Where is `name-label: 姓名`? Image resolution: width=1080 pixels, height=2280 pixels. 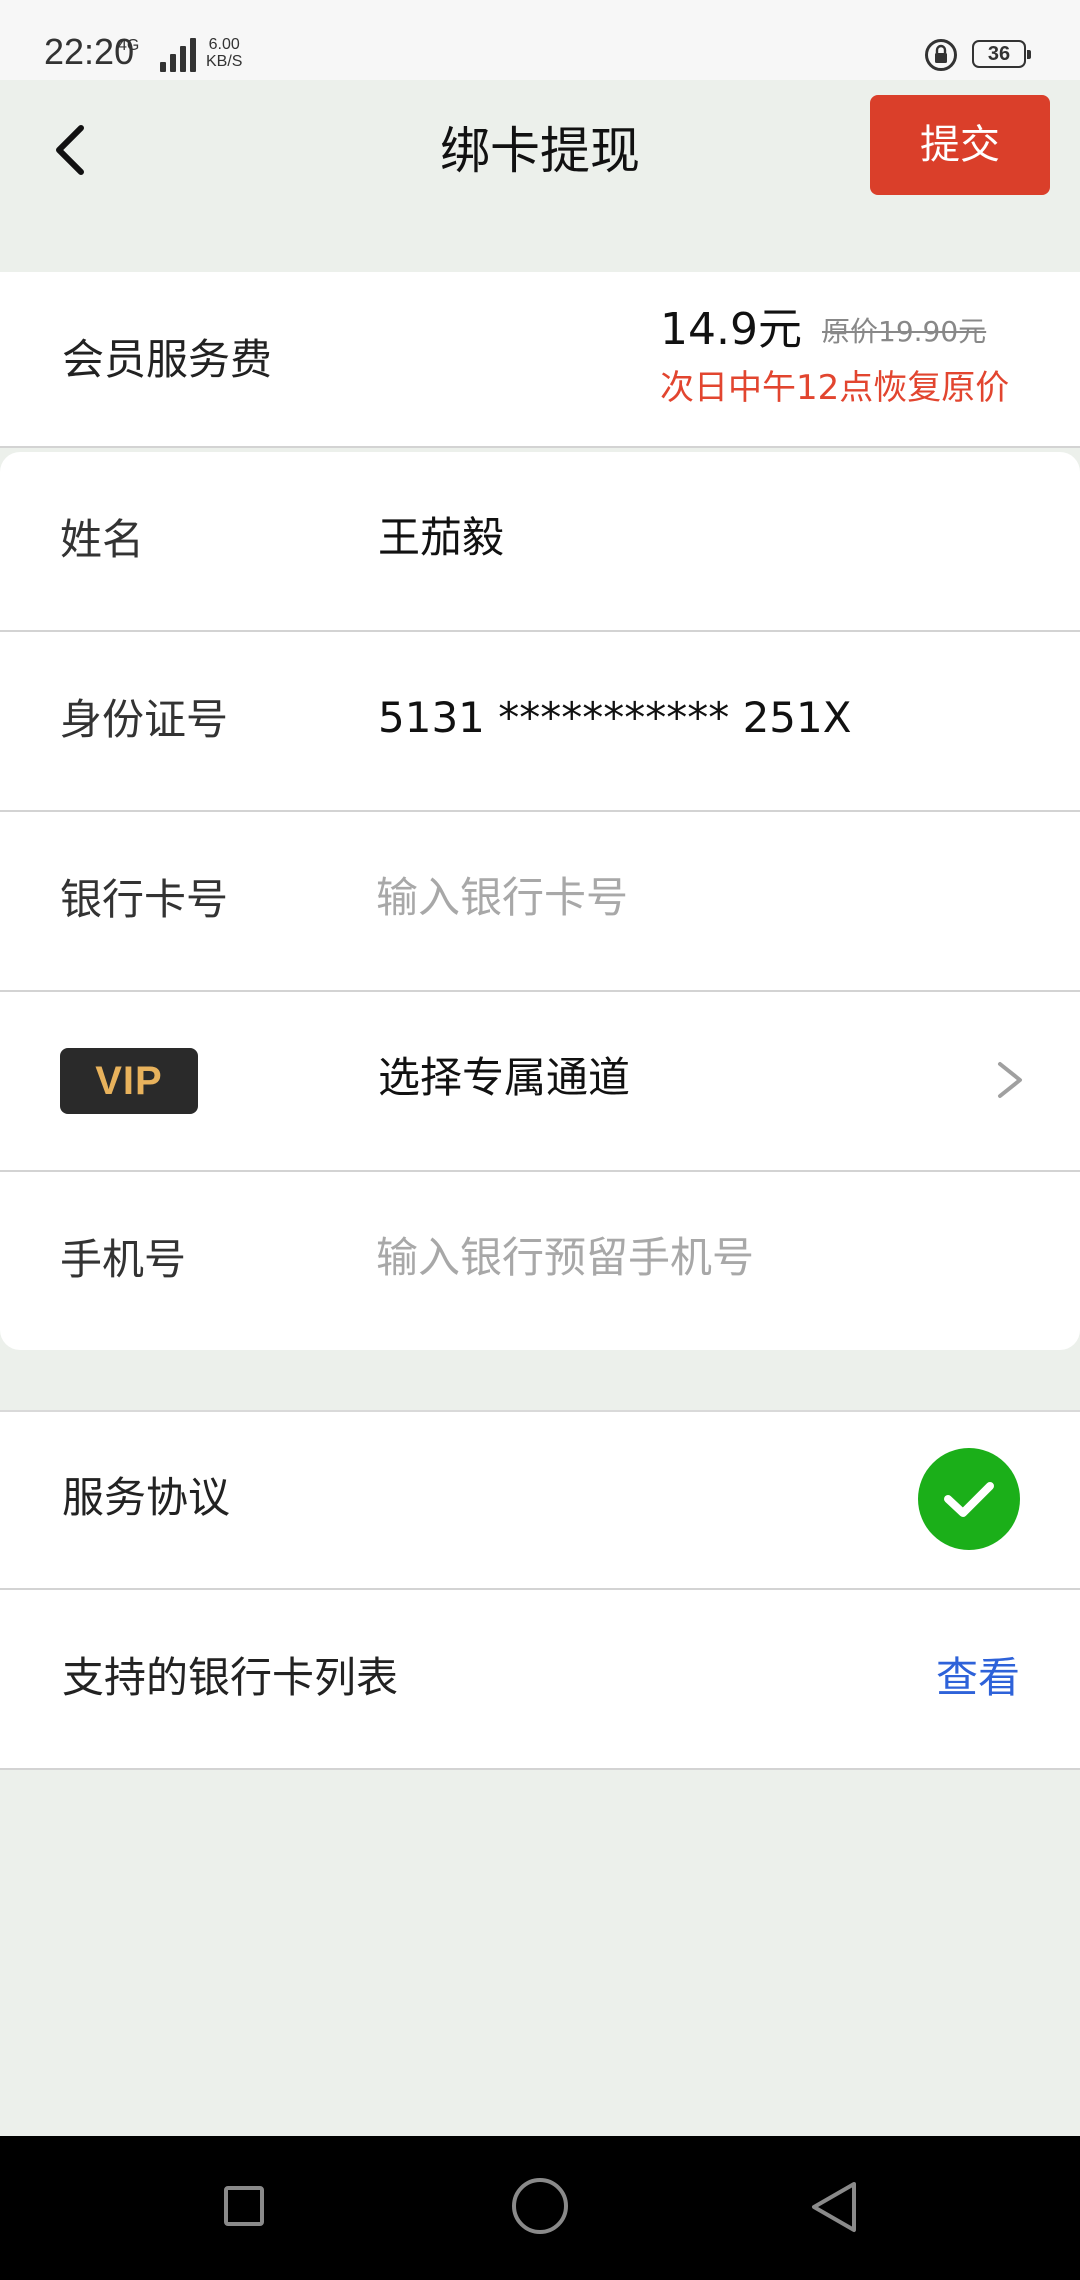 name-label: 姓名 is located at coordinates (102, 539).